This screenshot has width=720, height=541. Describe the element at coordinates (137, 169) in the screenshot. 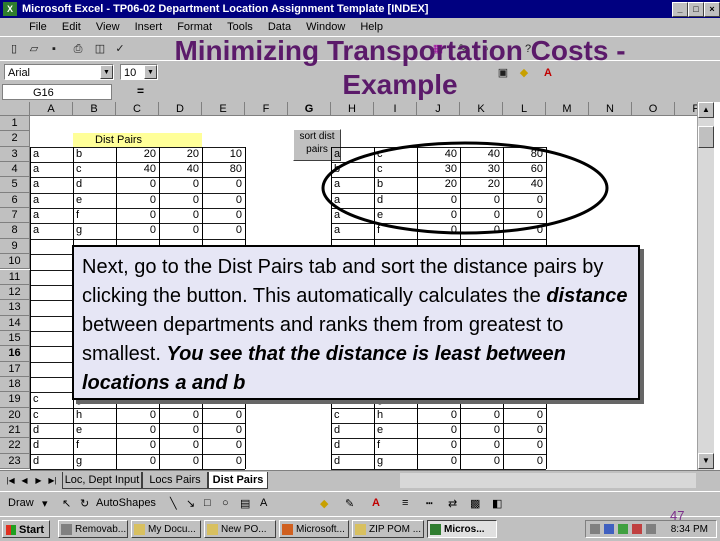

I see `cell-value: 40` at that location.